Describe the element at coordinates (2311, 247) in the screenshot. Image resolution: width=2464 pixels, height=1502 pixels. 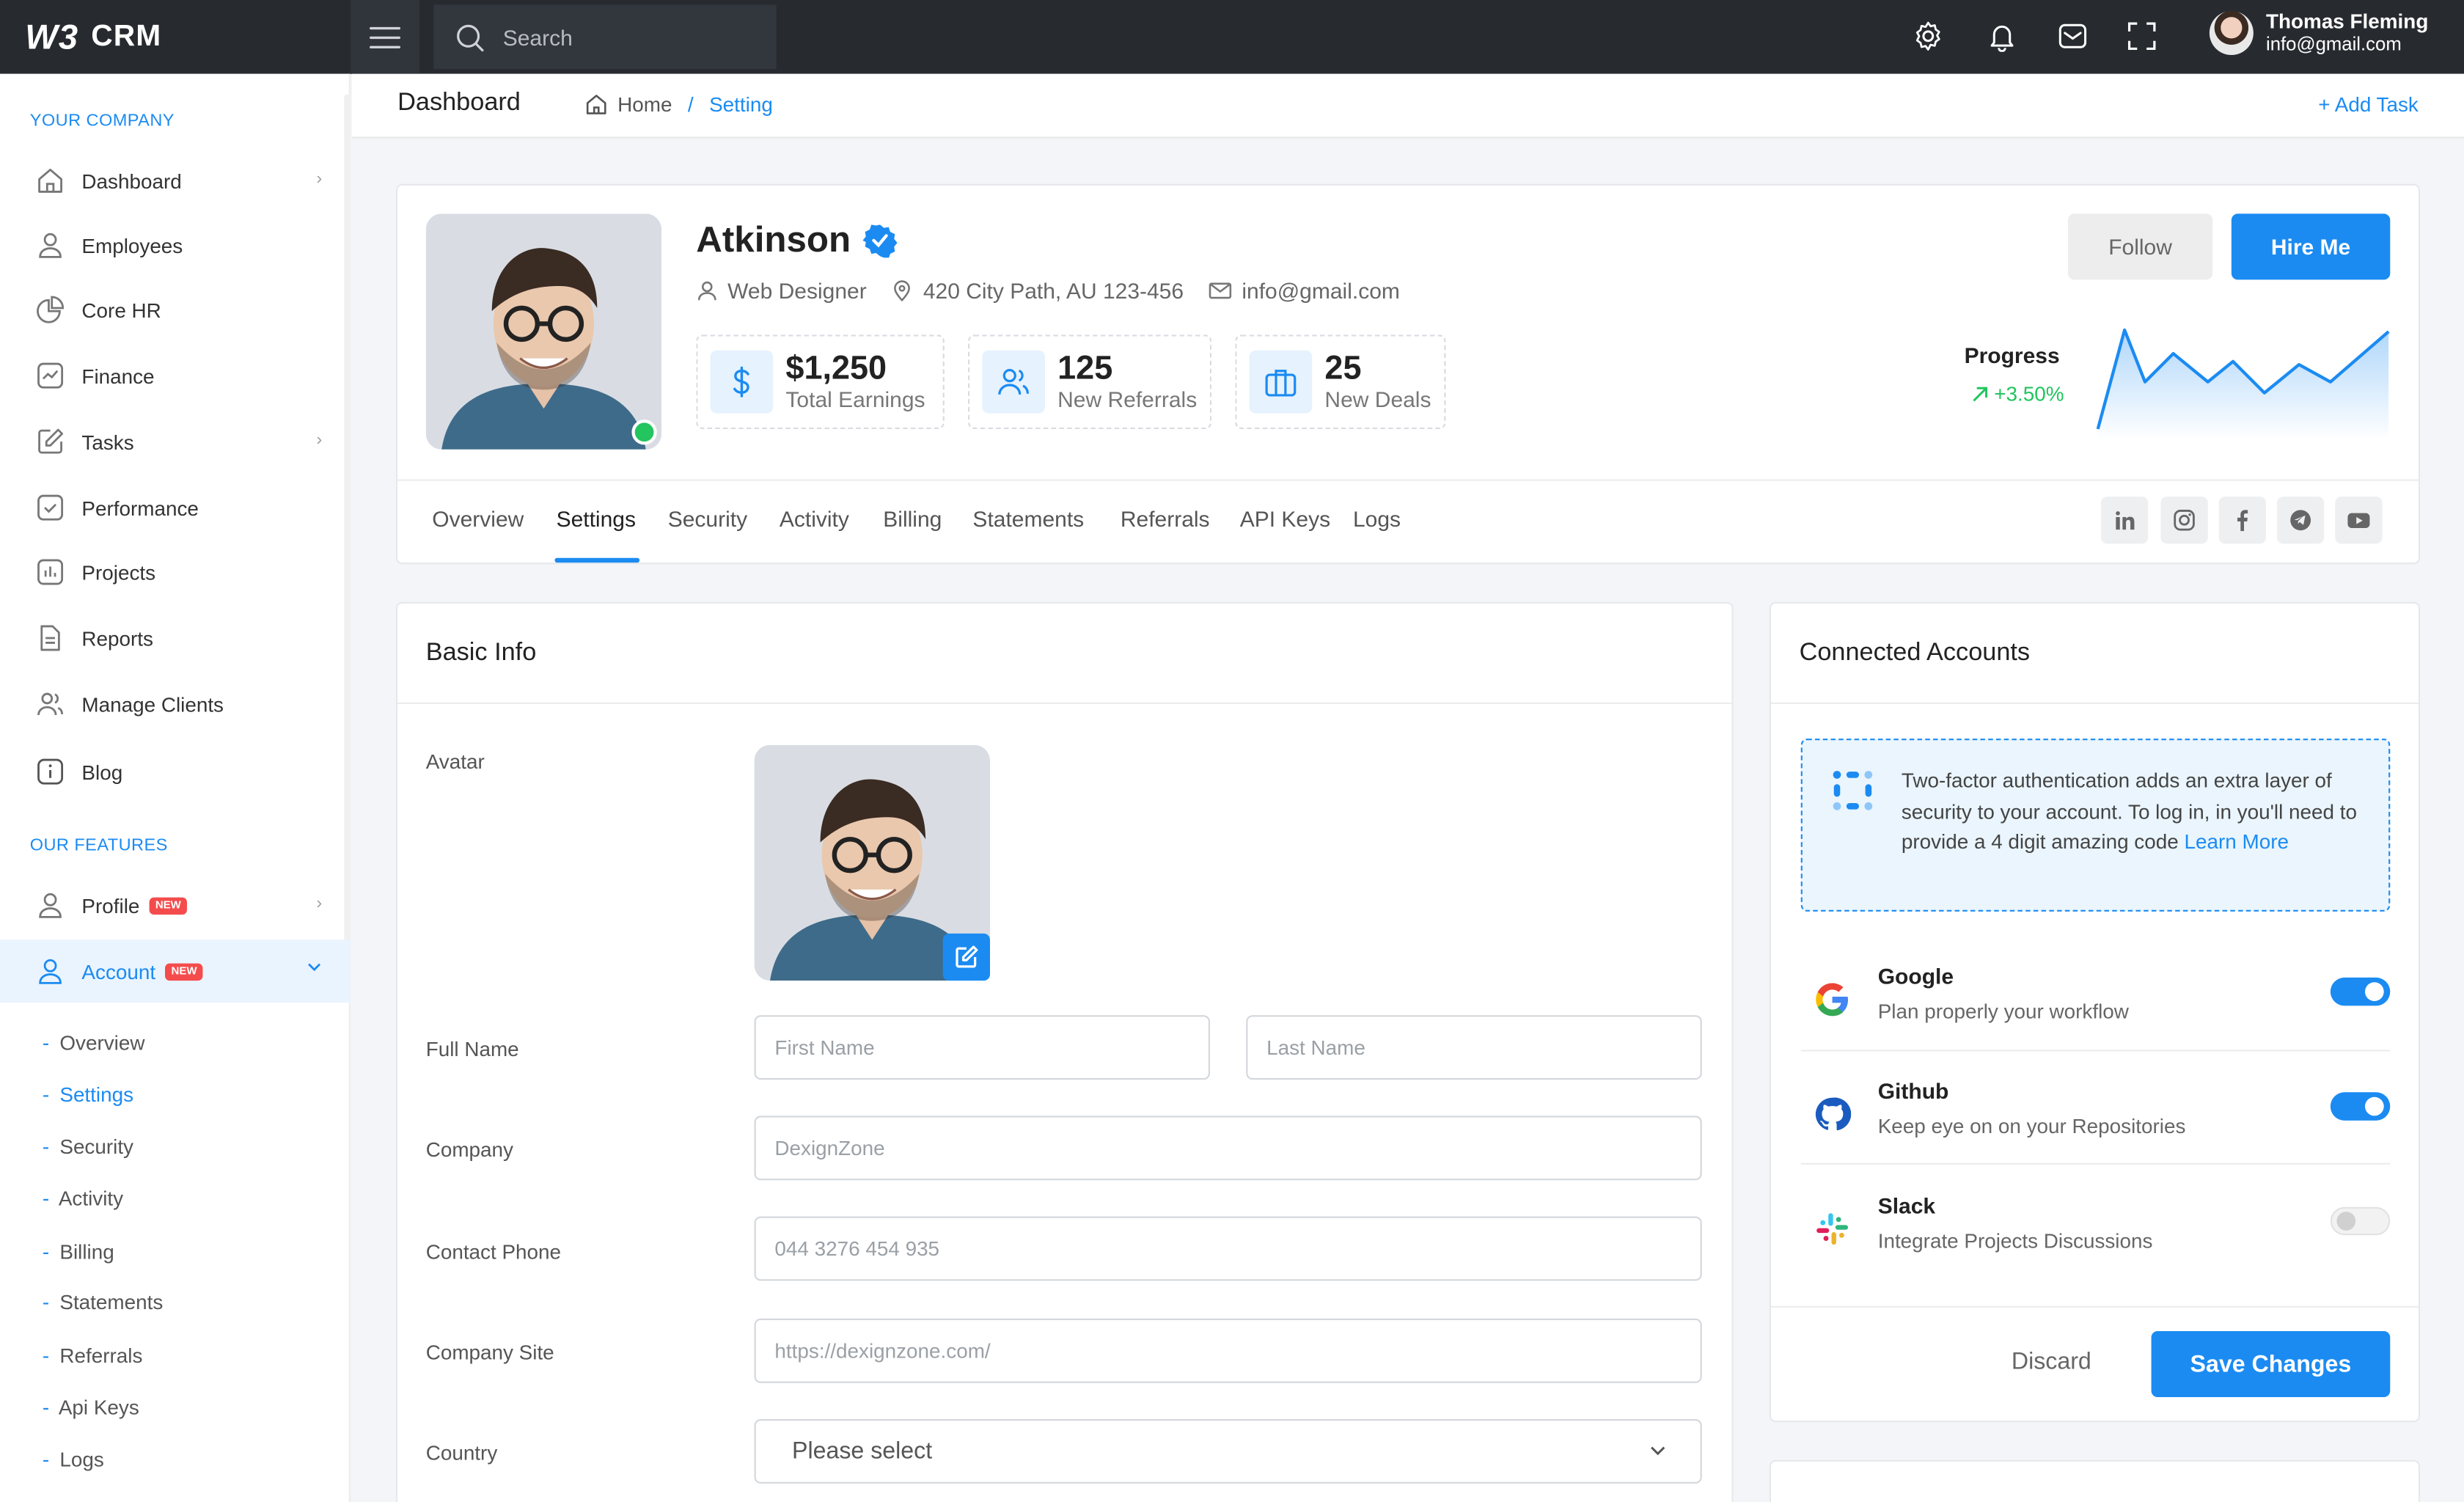
I see `hire-me-button: Hire Me` at that location.